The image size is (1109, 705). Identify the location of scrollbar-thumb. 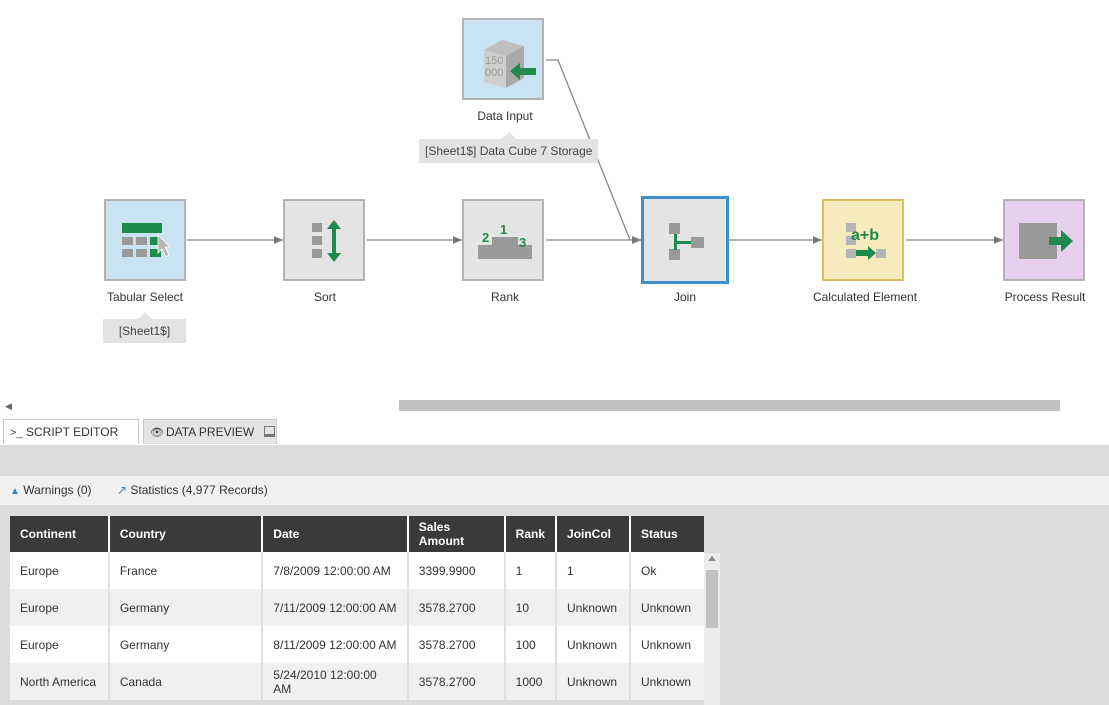
(729, 405).